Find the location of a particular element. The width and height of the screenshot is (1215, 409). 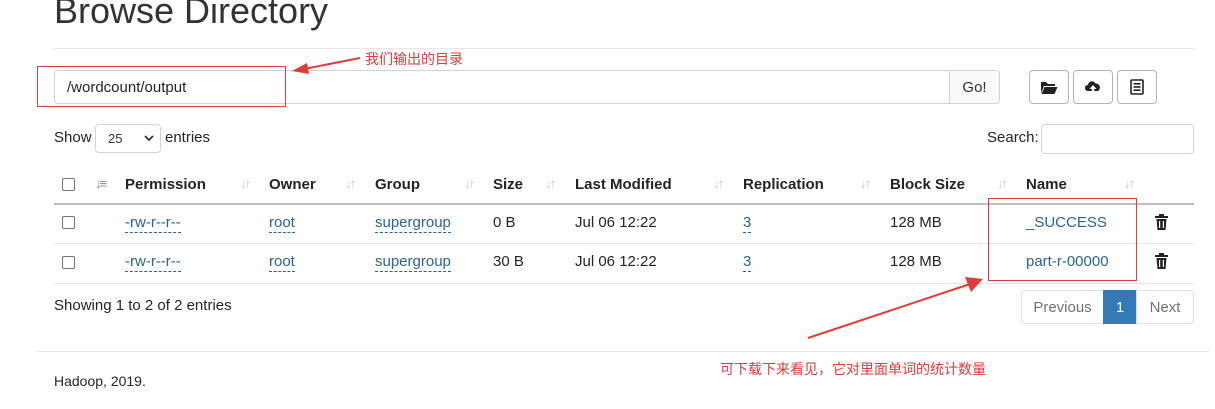

download-annotation: 可下载下来看见，它对里面单词的统计数量 is located at coordinates (853, 369).